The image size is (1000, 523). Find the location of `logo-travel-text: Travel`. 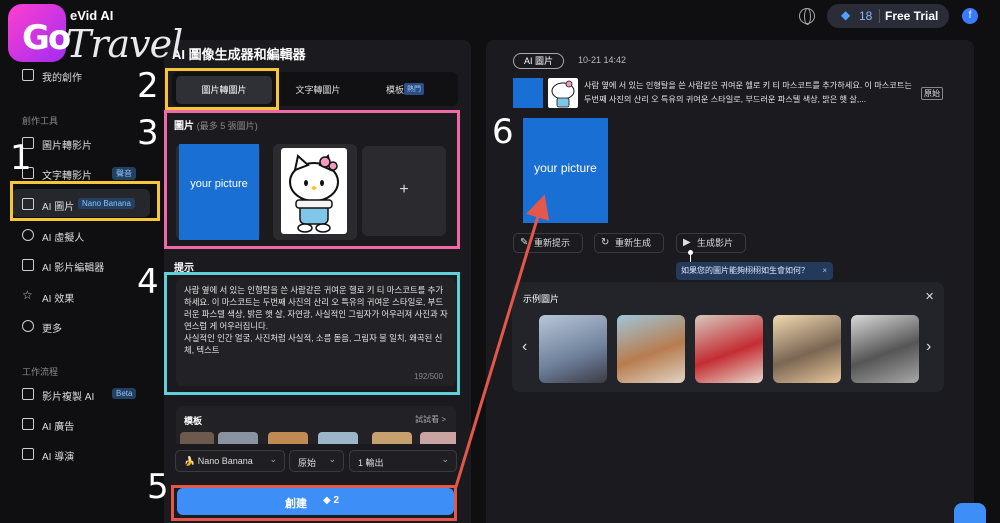

logo-travel-text: Travel is located at coordinates (124, 44).